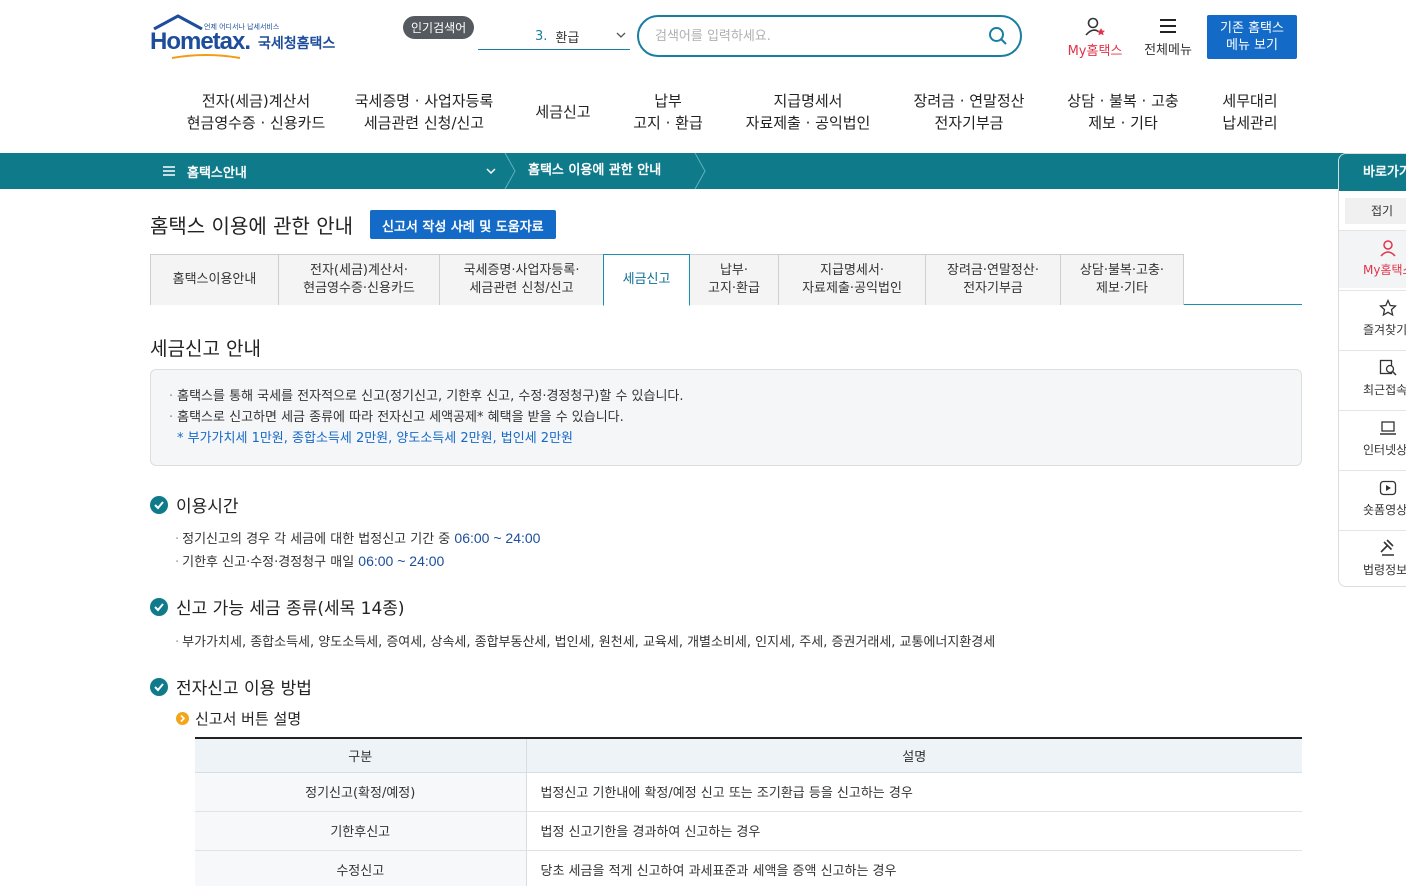 The image size is (1406, 886). I want to click on tab-statements: 지급명세서· 자료제출·공익법인, so click(852, 279).